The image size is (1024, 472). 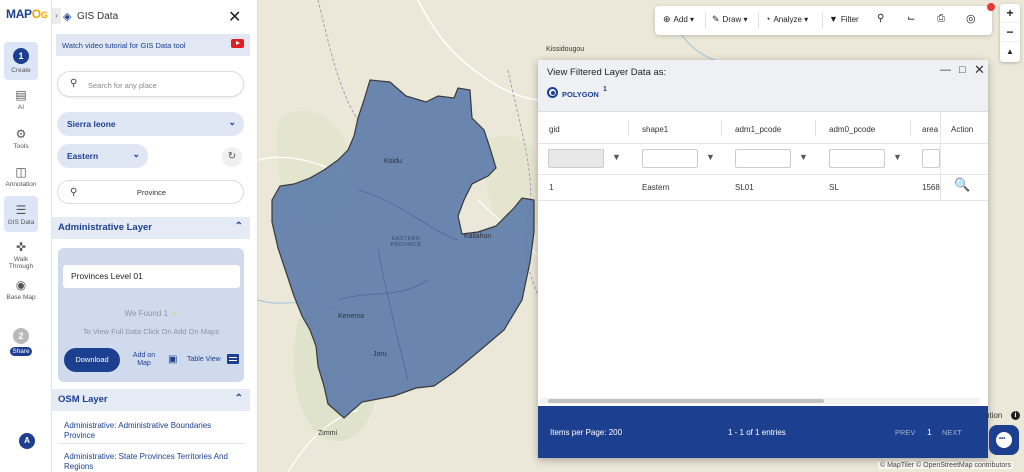 What do you see at coordinates (931, 158) in the screenshot?
I see `area-filter-input` at bounding box center [931, 158].